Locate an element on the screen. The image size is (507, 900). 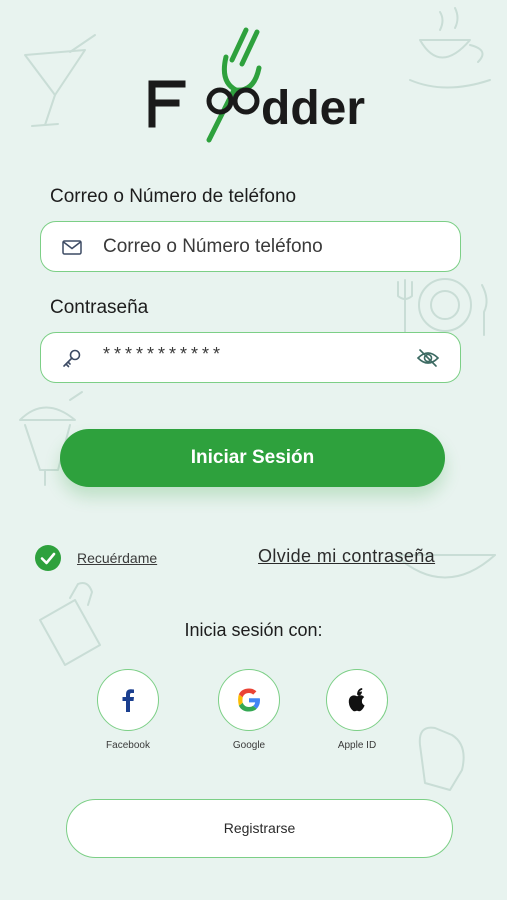
mail-icon is located at coordinates (72, 247).